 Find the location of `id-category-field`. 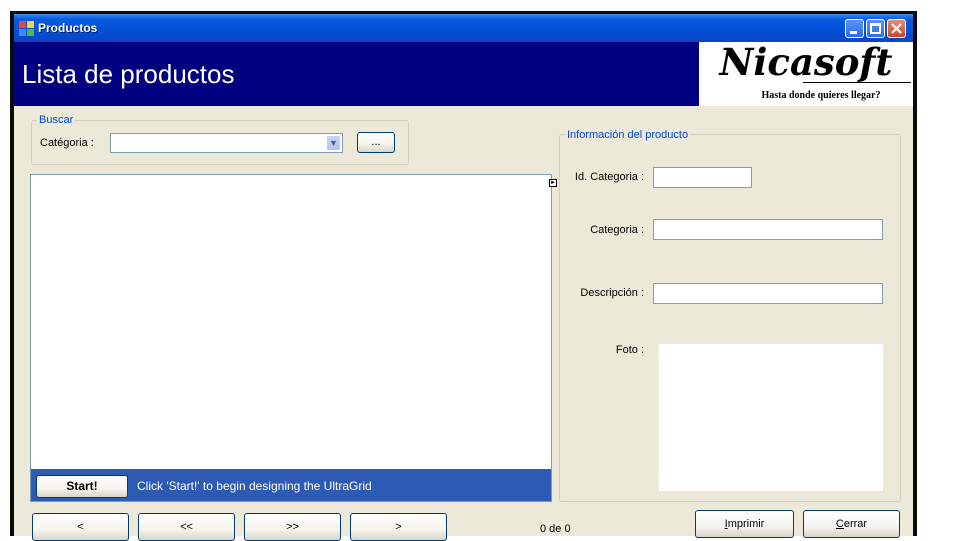

id-category-field is located at coordinates (702, 177).